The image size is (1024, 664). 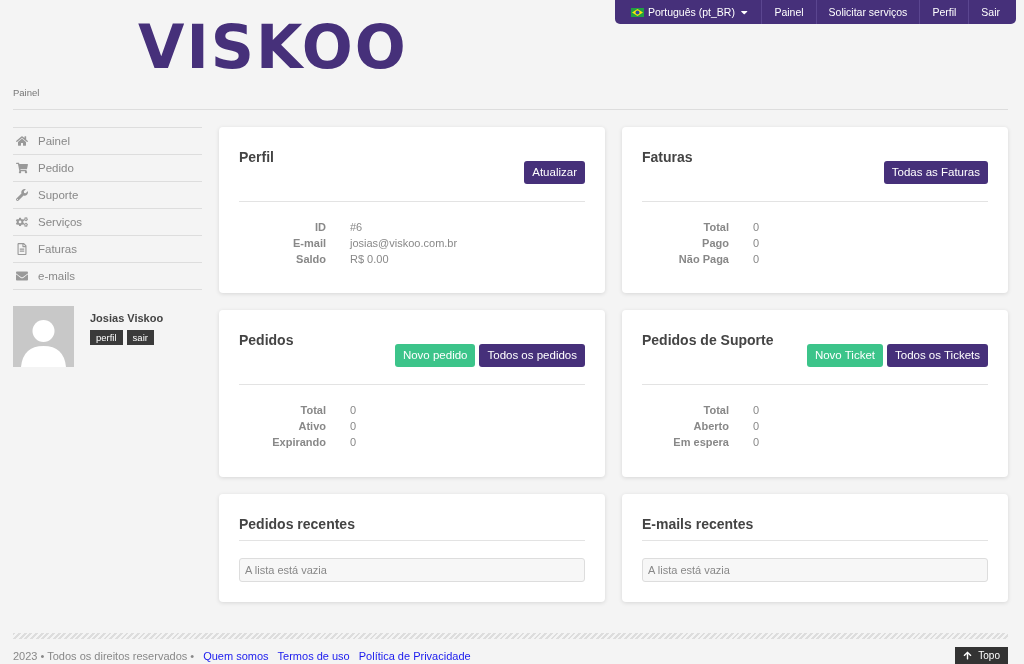 What do you see at coordinates (273, 47) in the screenshot?
I see `logo: VISKOO` at bounding box center [273, 47].